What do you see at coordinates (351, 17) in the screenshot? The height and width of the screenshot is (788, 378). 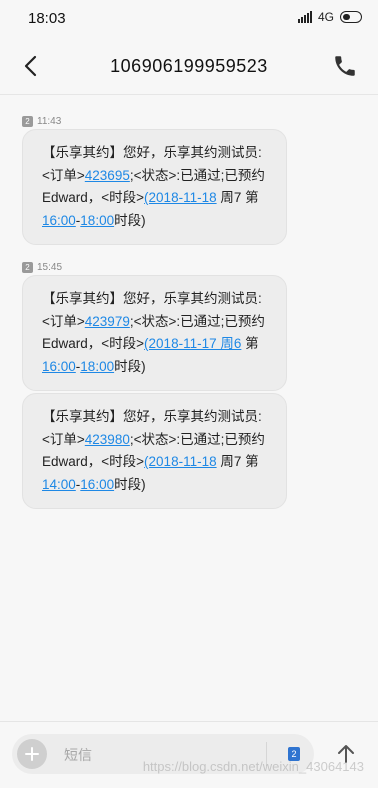 I see `battery-icon` at bounding box center [351, 17].